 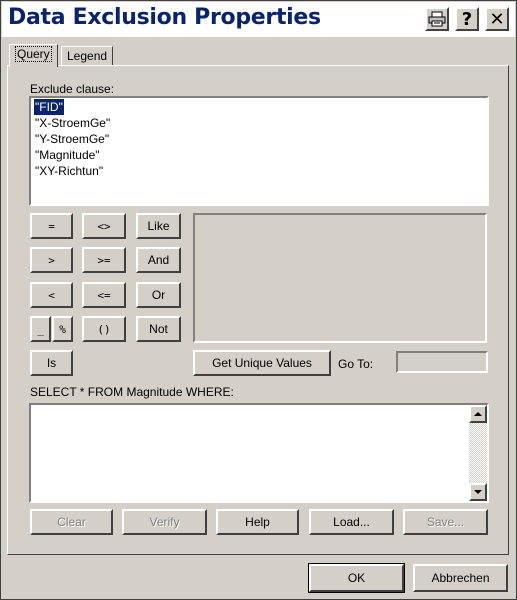 What do you see at coordinates (164, 17) in the screenshot?
I see `window-title: Data Exclusion Properties` at bounding box center [164, 17].